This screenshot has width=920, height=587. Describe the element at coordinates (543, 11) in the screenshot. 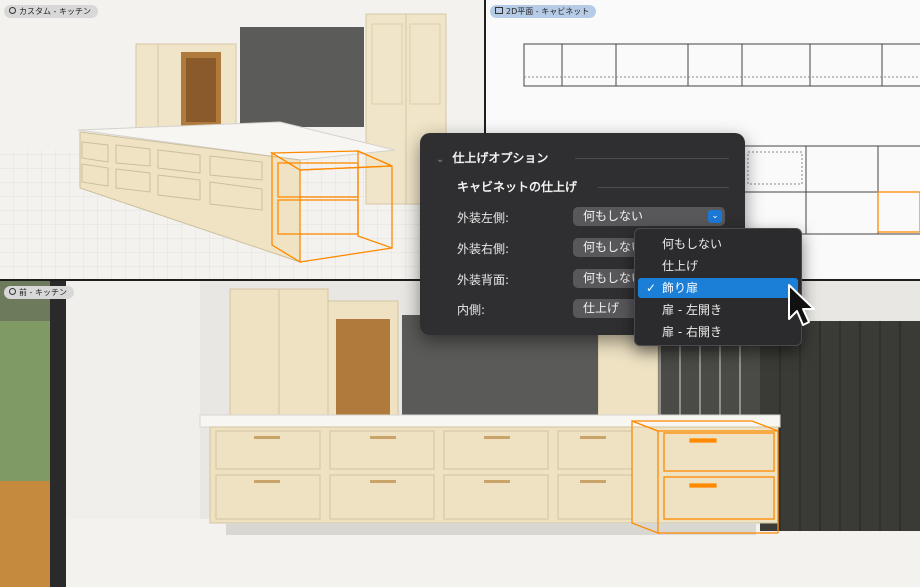

I see `viewport-label: 2D平面 - キャビネット` at that location.